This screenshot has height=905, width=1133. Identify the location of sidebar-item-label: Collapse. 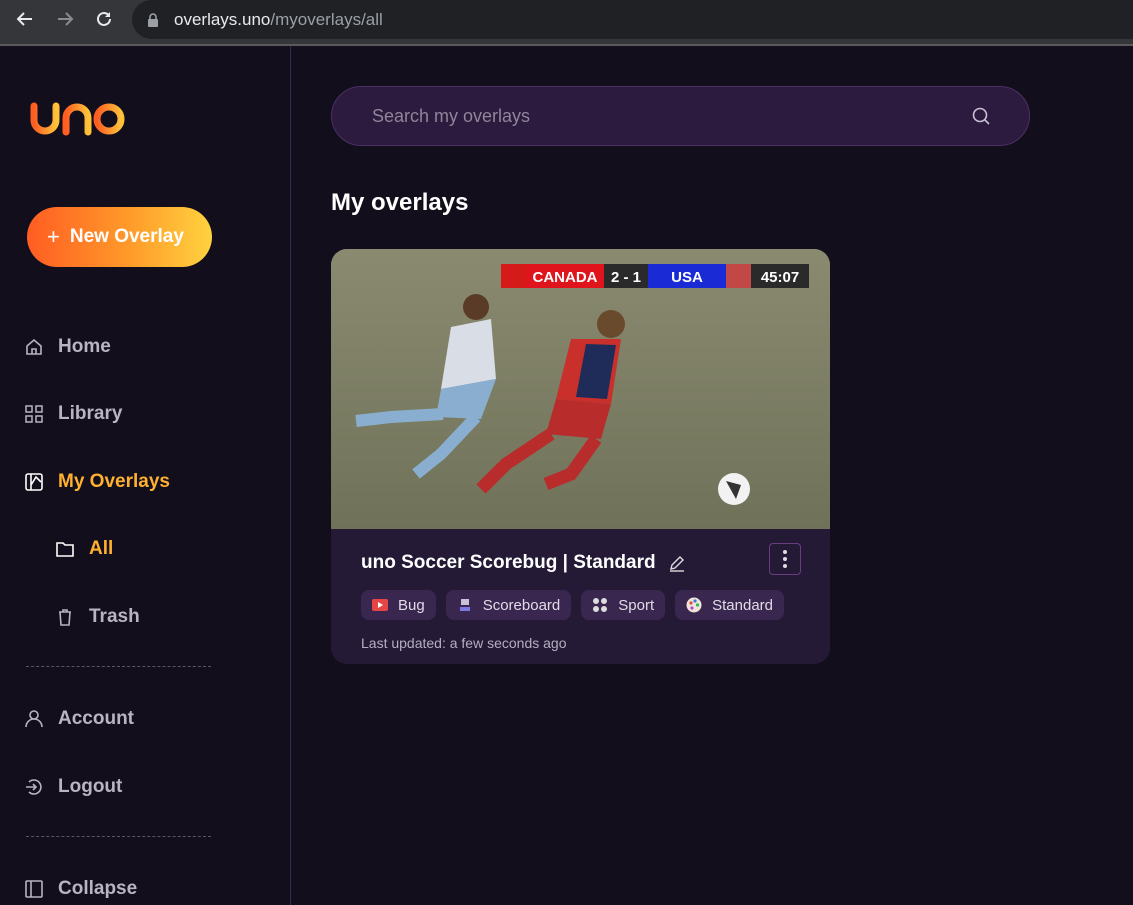
(98, 888).